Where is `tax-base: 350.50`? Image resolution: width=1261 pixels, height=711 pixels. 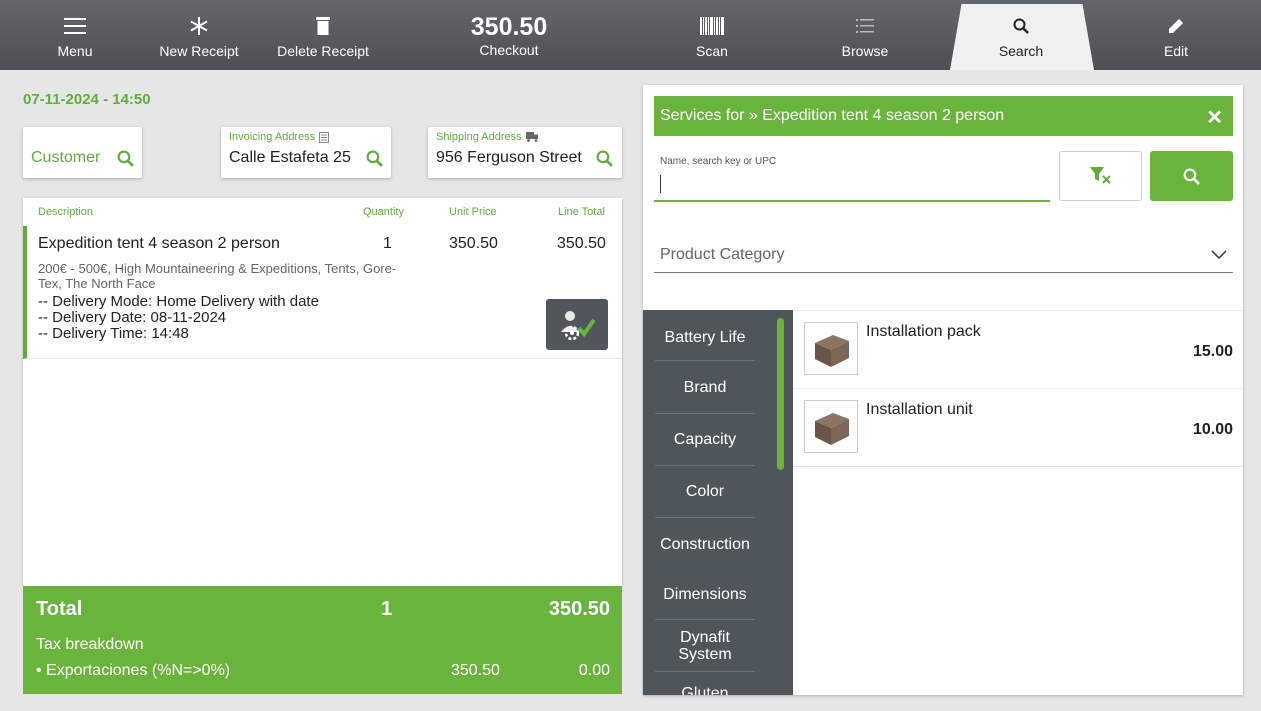 tax-base: 350.50 is located at coordinates (475, 670).